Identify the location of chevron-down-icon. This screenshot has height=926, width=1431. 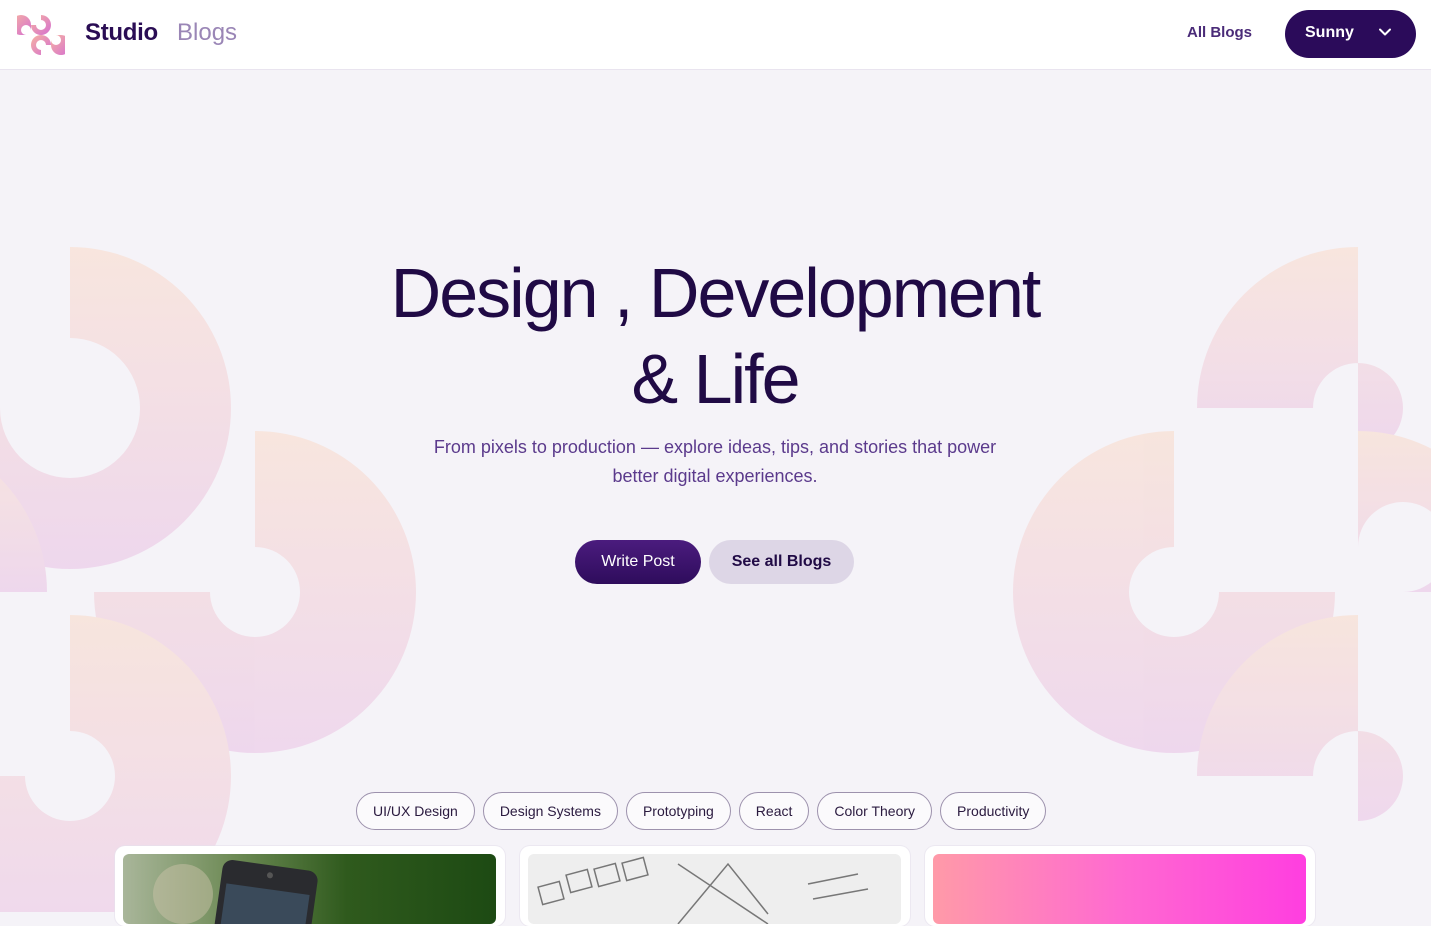
(1385, 32).